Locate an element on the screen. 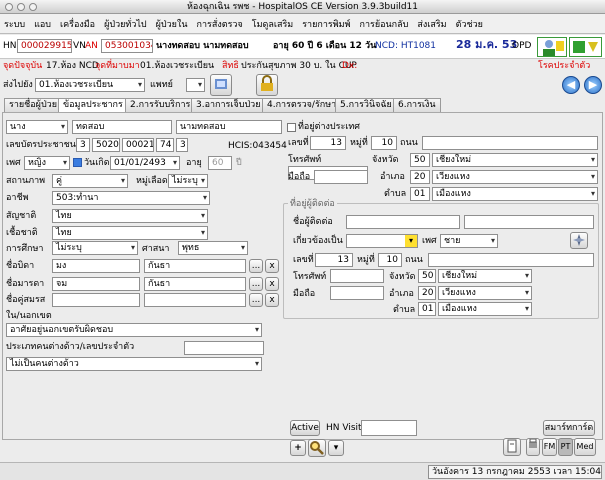  father-clear-button: x is located at coordinates (272, 266).